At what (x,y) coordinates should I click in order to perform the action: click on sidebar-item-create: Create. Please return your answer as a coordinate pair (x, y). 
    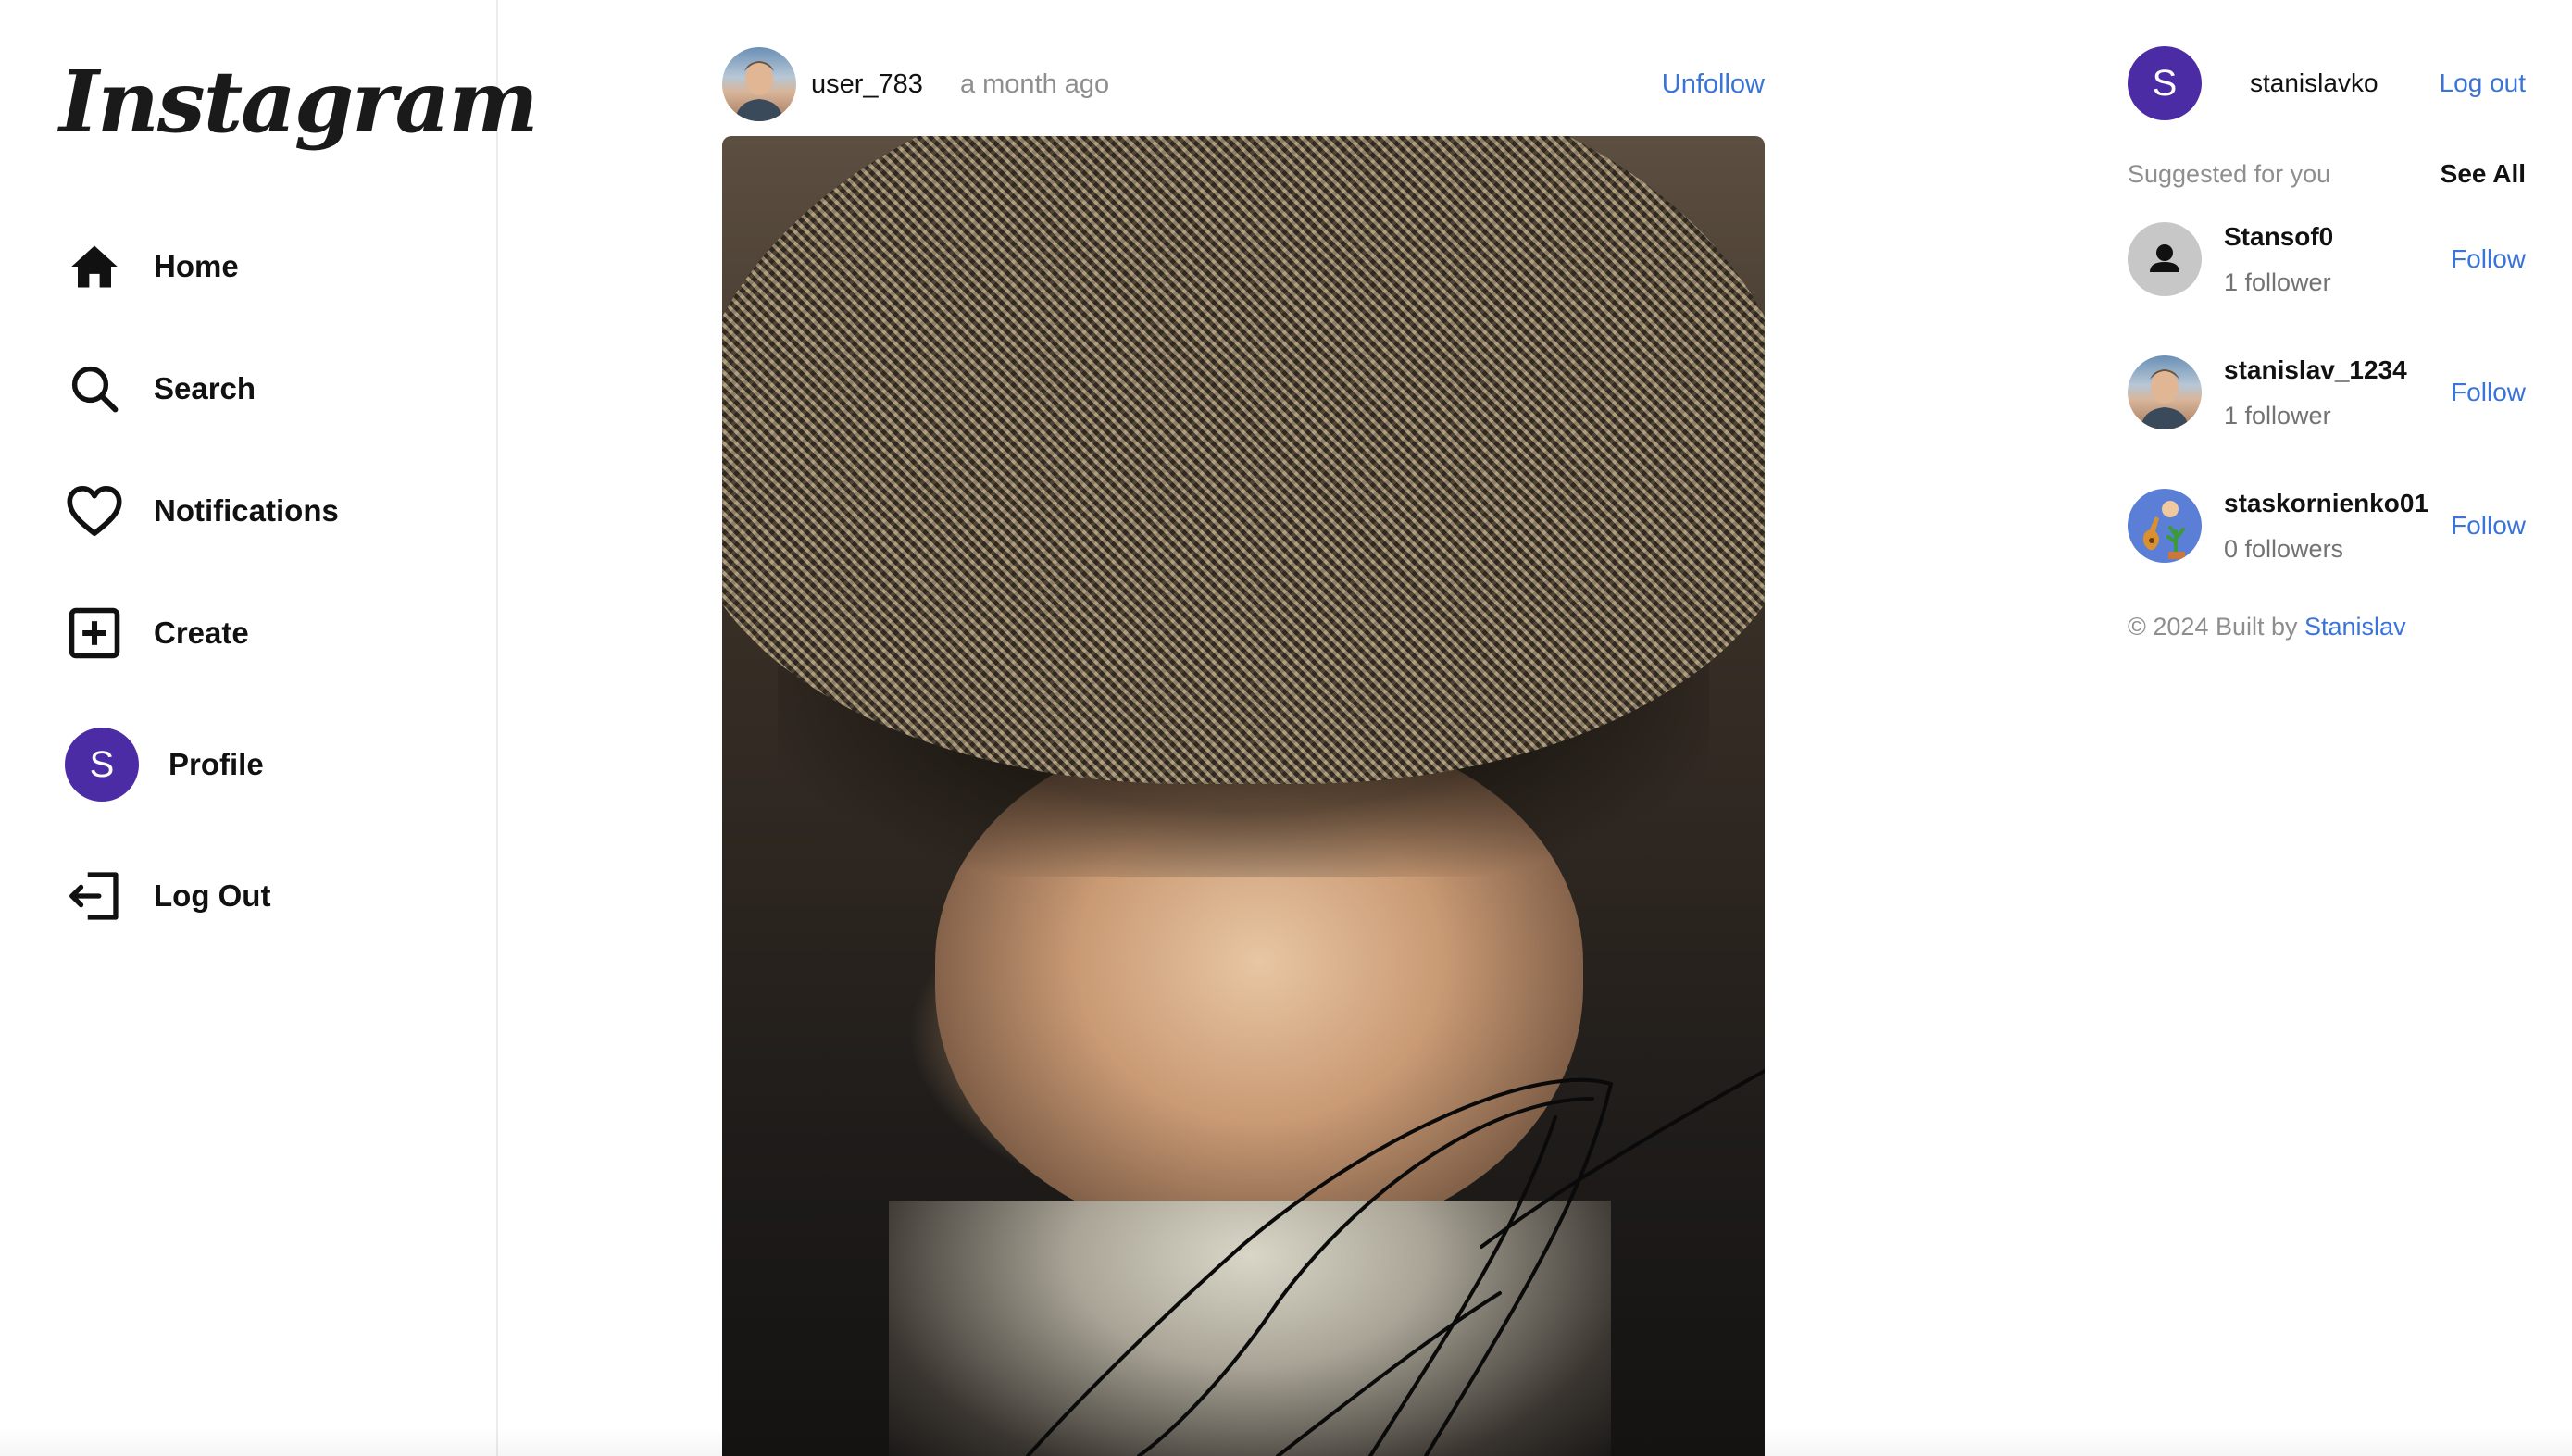
    Looking at the image, I should click on (157, 633).